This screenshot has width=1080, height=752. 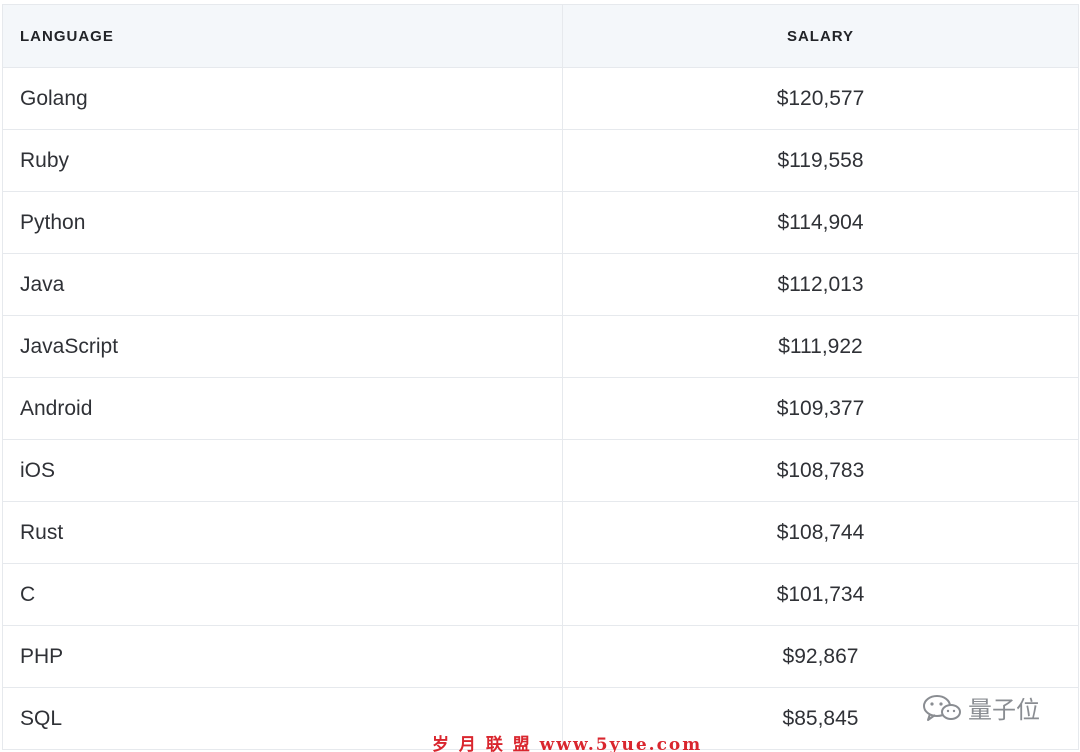 I want to click on language-cell: Python, so click(x=282, y=222).